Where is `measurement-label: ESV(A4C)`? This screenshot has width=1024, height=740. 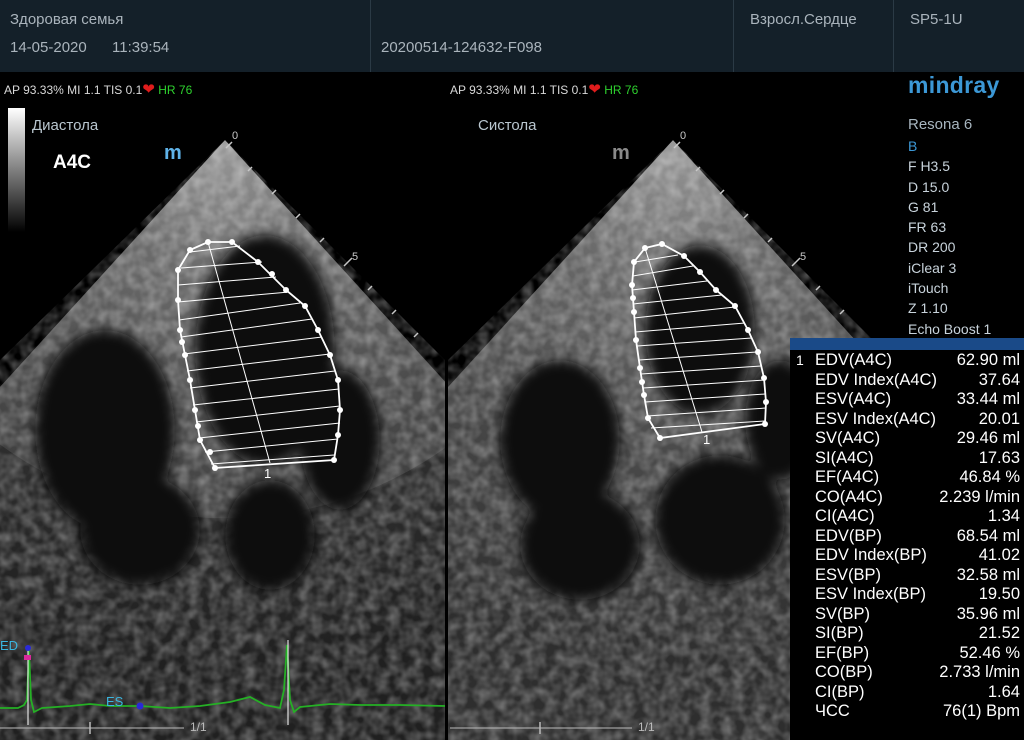
measurement-label: ESV(A4C) is located at coordinates (853, 399).